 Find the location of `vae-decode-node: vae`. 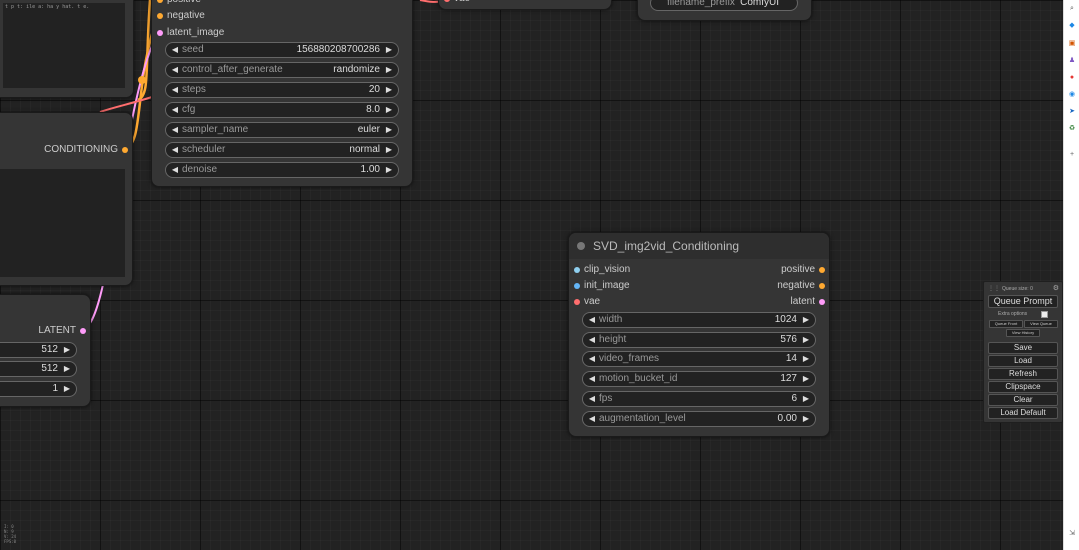

vae-decode-node: vae is located at coordinates (525, 5).